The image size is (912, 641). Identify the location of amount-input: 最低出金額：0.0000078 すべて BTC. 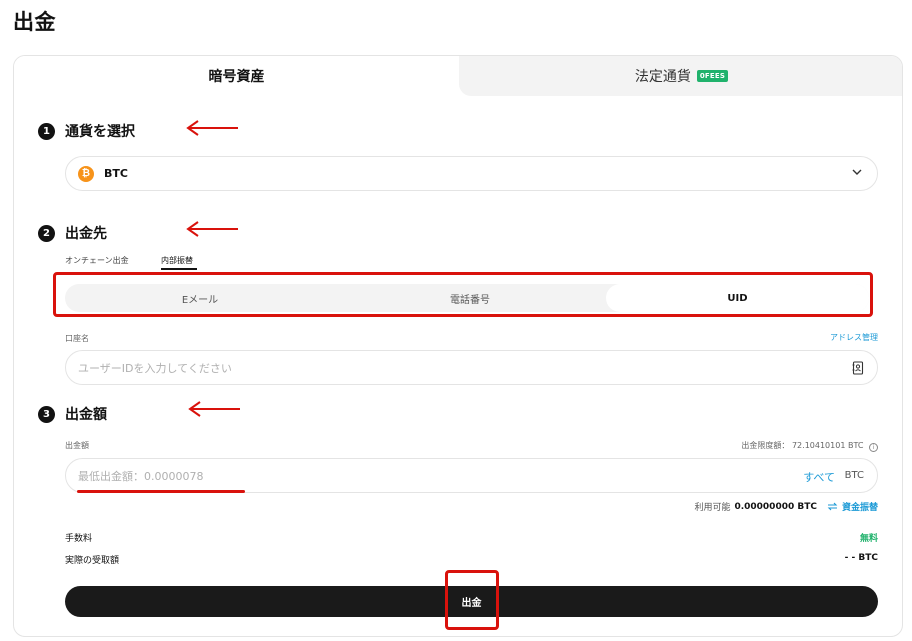
(471, 475).